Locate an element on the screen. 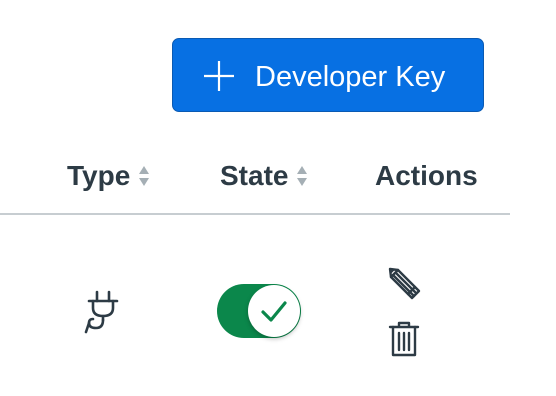  column-header-state: State is located at coordinates (264, 176).